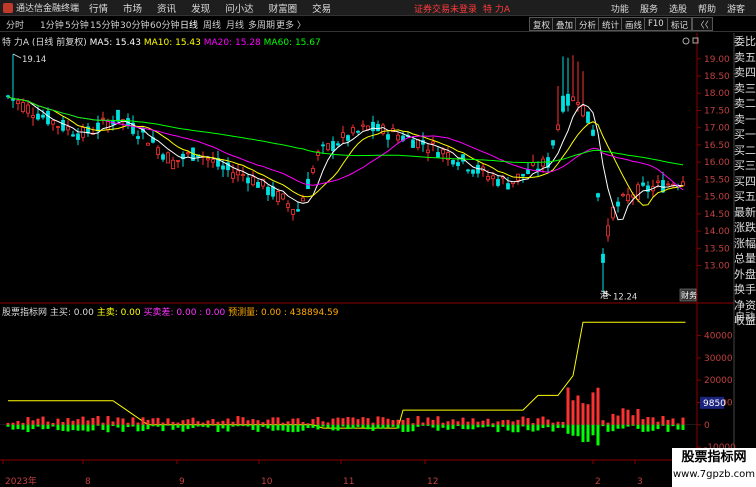 The width and height of the screenshot is (756, 487). What do you see at coordinates (283, 313) in the screenshot?
I see `forecast-volume-value: 预测量: 0.00 : 438894.59` at bounding box center [283, 313].